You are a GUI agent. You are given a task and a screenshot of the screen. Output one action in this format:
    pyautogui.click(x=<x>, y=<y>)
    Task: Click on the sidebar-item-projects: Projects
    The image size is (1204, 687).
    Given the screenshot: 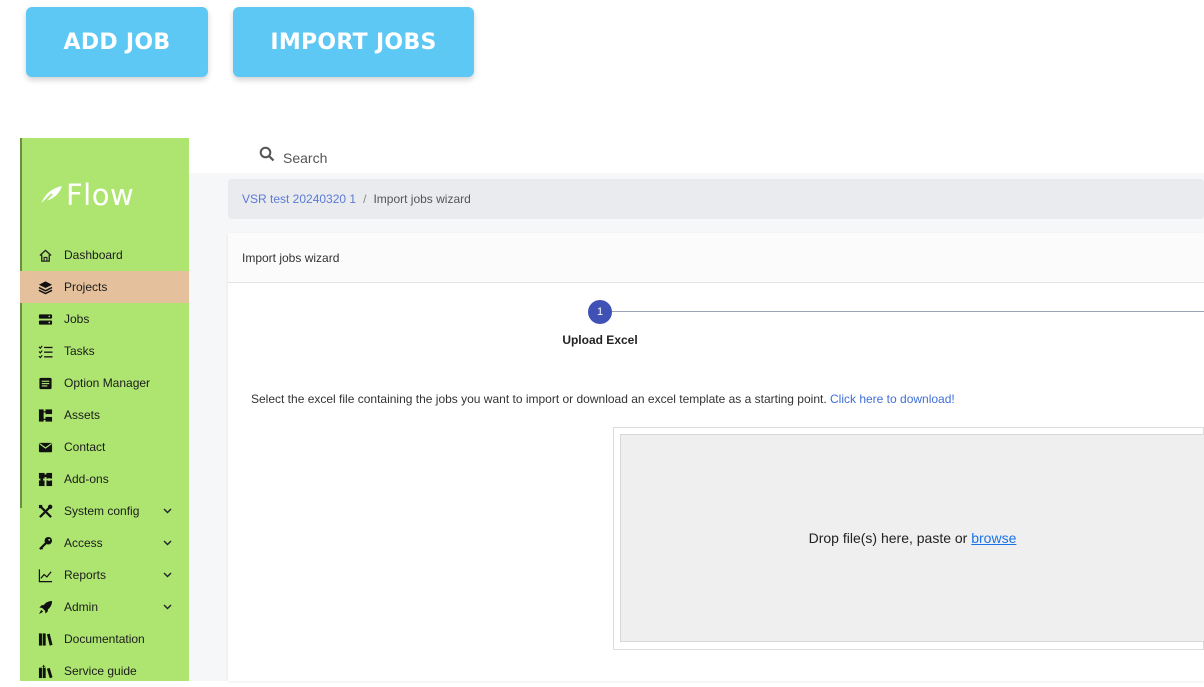 What is the action you would take?
    pyautogui.click(x=104, y=287)
    